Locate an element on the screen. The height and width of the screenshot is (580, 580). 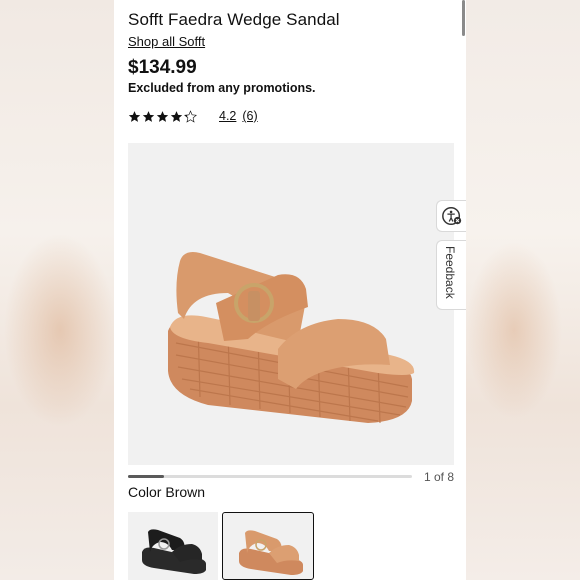
rating-row: 4.2 (6) is located at coordinates (193, 116).